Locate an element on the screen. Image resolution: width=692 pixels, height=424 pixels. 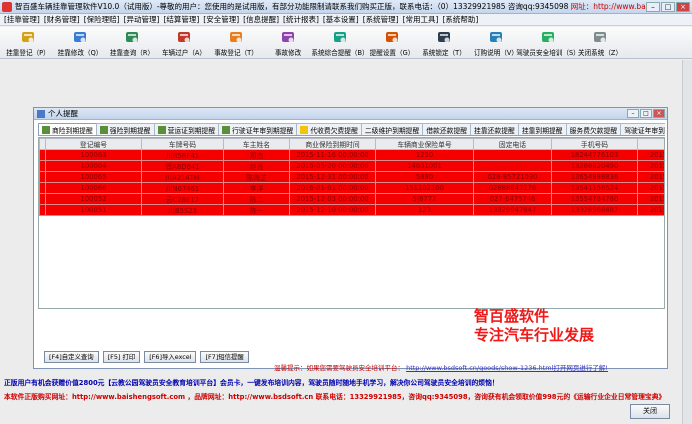
tab-label: 挂靠到期提醒 is located at coordinates (542, 131).